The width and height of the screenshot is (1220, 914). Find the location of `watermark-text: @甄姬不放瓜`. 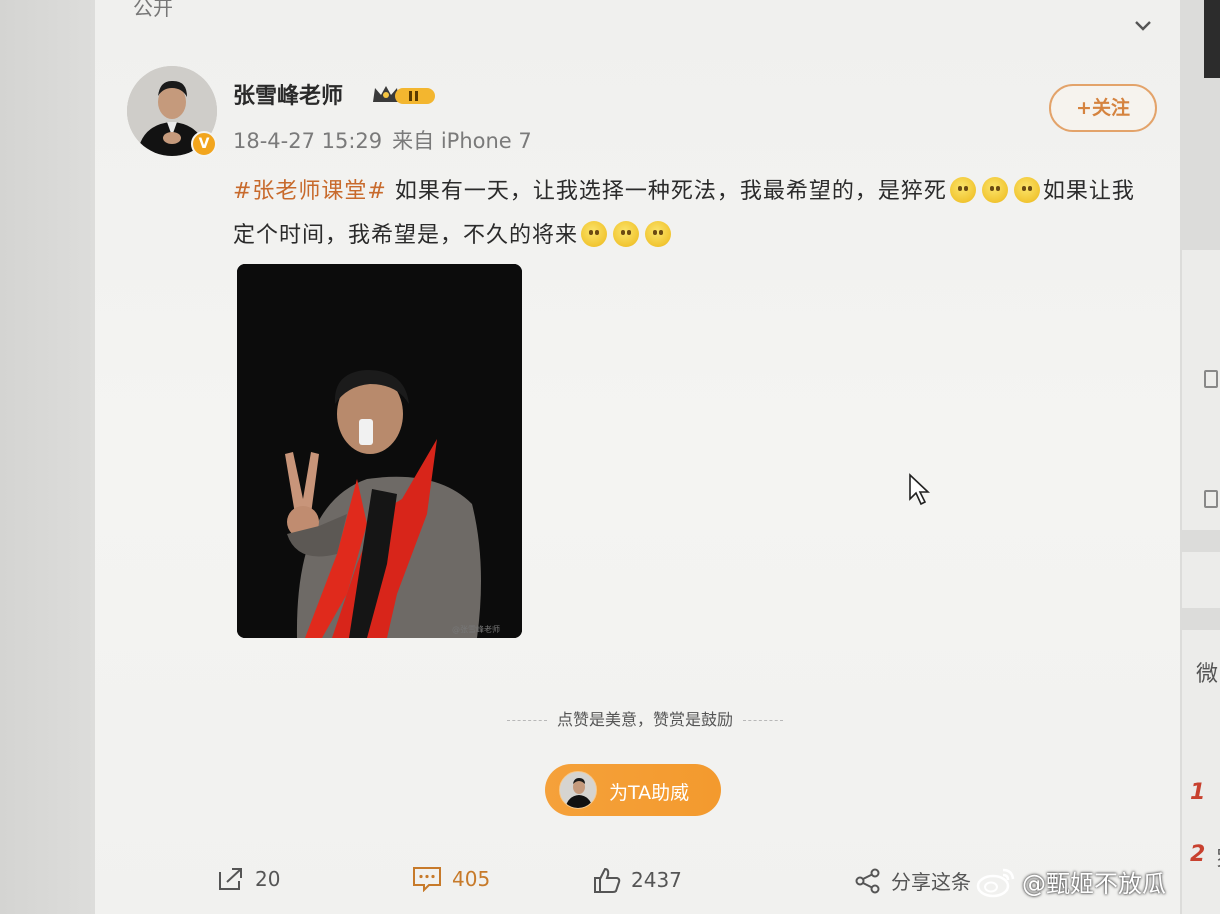

watermark-text: @甄姬不放瓜 is located at coordinates (1094, 884).